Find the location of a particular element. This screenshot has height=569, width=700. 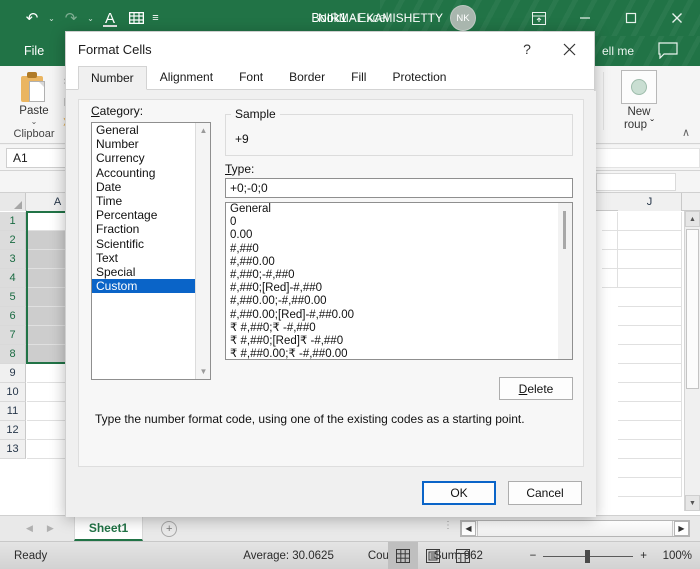

font-color-icon: A is located at coordinates (110, 18).